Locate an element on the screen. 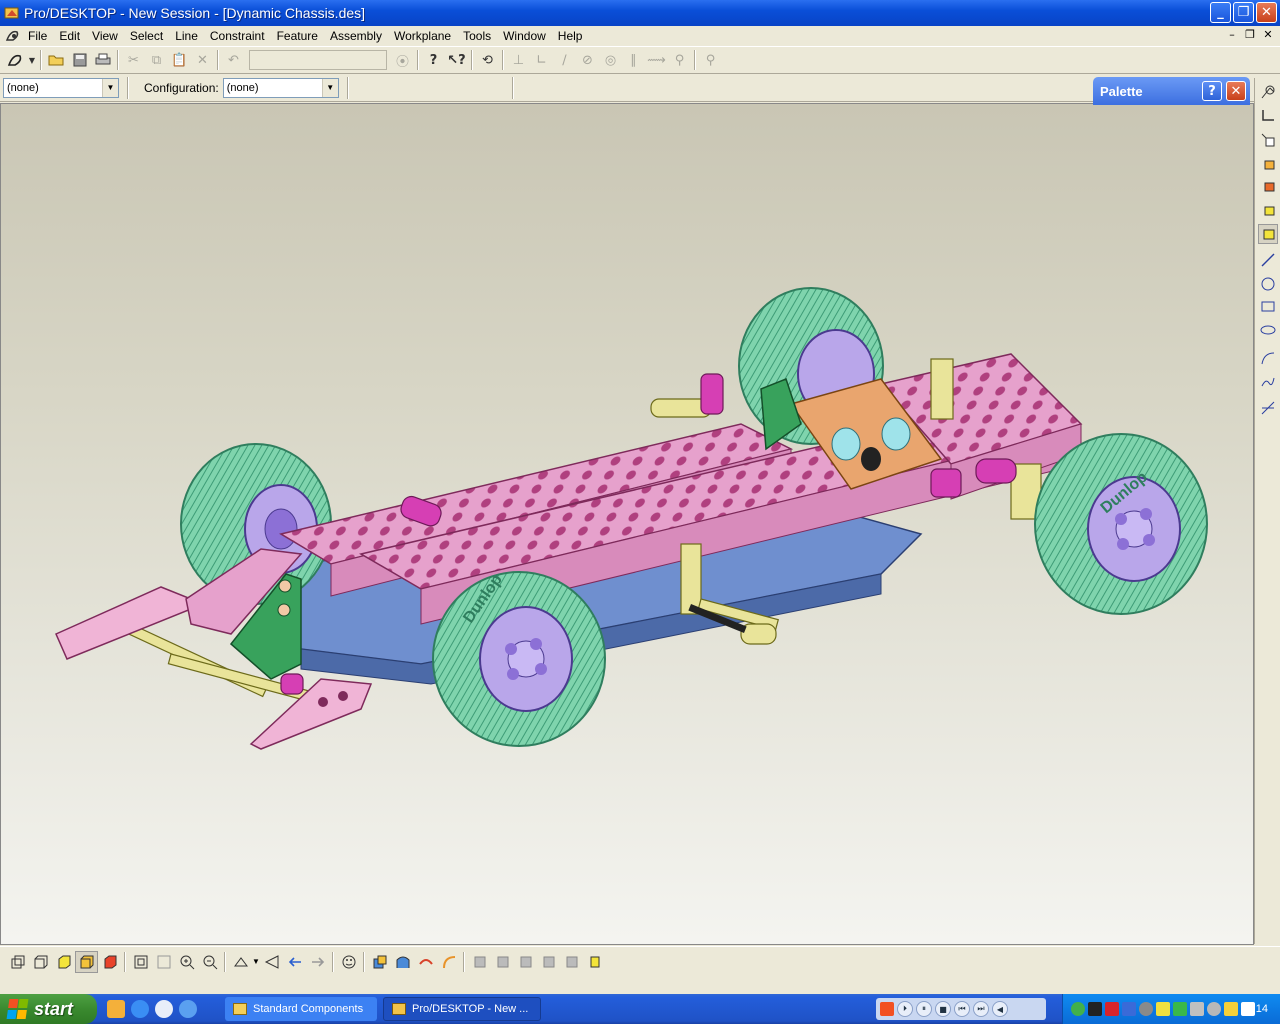 Image resolution: width=1280 pixels, height=1024 pixels. shaded-view-icon is located at coordinates (63, 962).